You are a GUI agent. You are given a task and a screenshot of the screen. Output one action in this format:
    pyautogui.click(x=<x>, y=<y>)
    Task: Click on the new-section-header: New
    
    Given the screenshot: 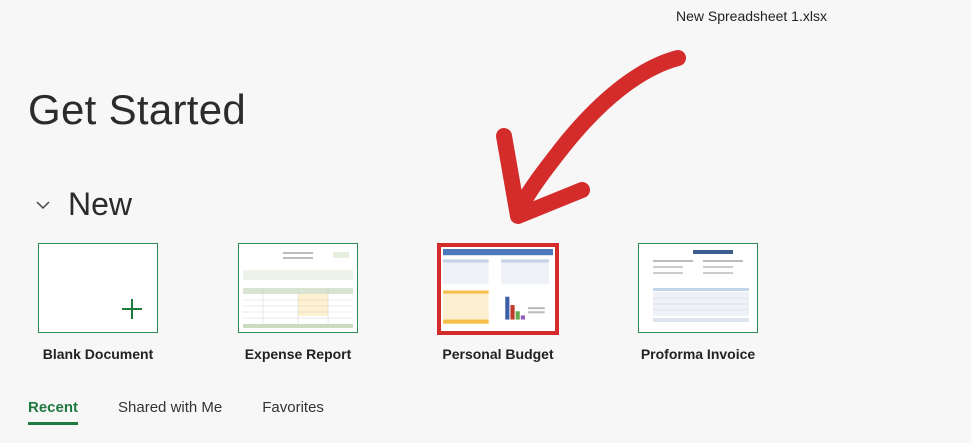 What is the action you would take?
    pyautogui.click(x=83, y=204)
    